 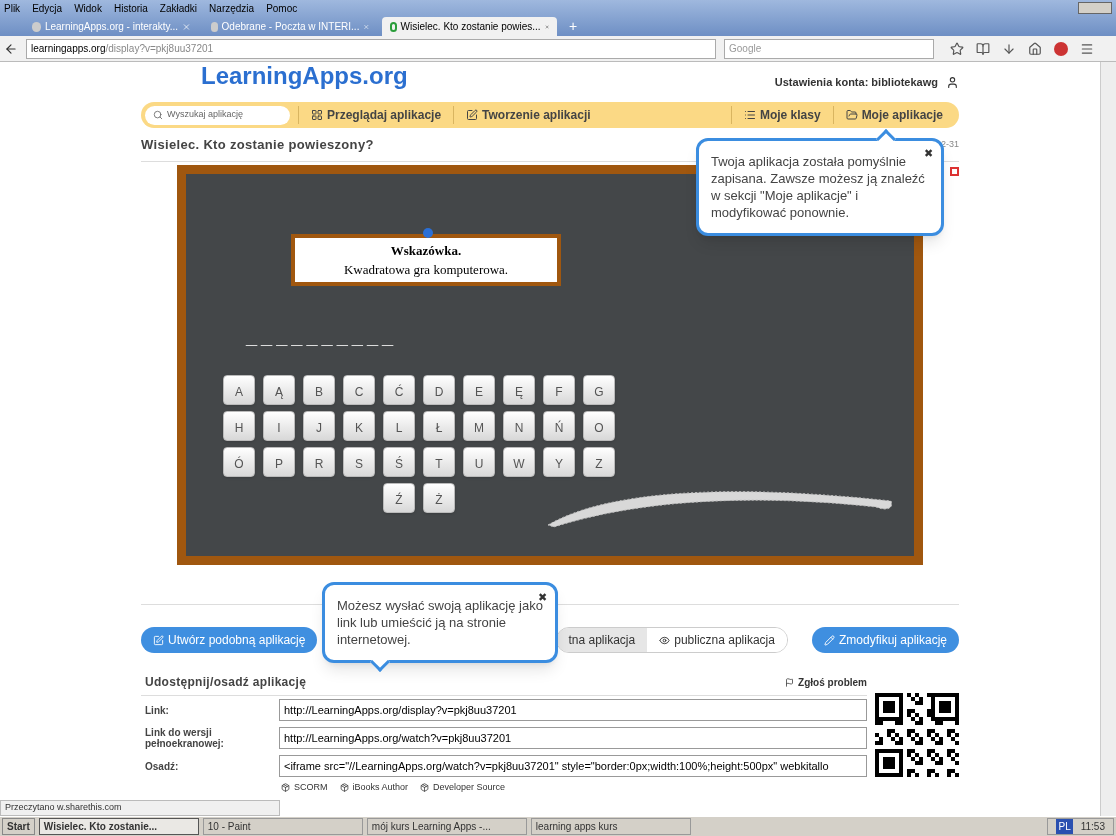 I want to click on hint-text: Kwadratowa gra komputerowa., so click(x=426, y=270).